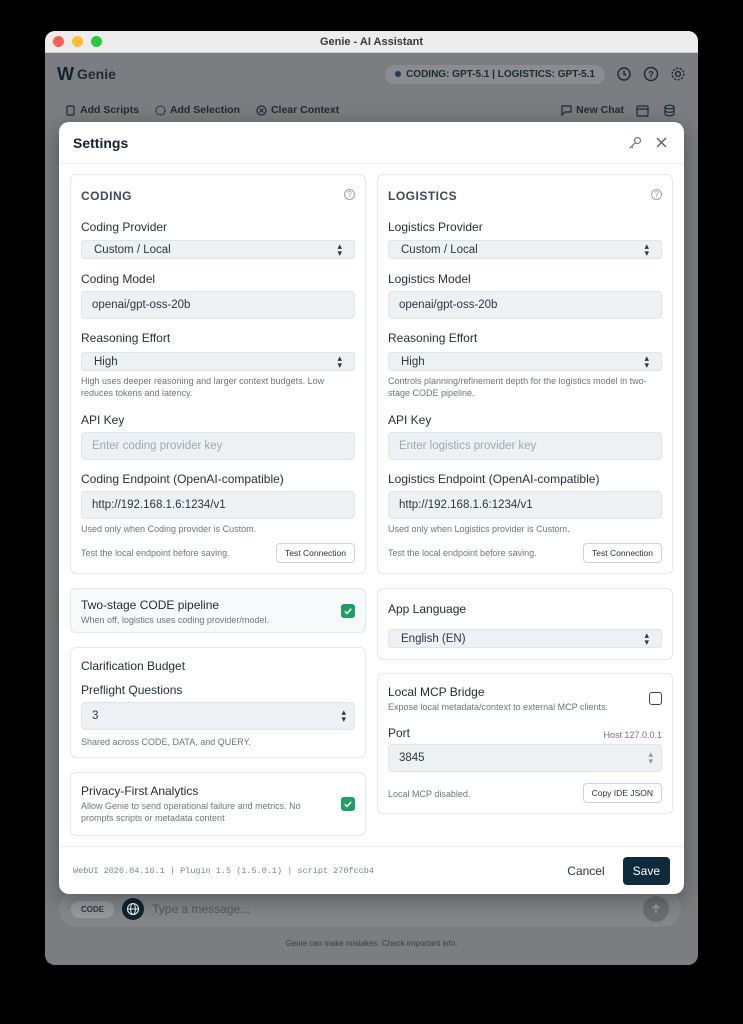 This screenshot has width=743, height=1024. Describe the element at coordinates (398, 74) in the screenshot. I see `status-dot-icon` at that location.